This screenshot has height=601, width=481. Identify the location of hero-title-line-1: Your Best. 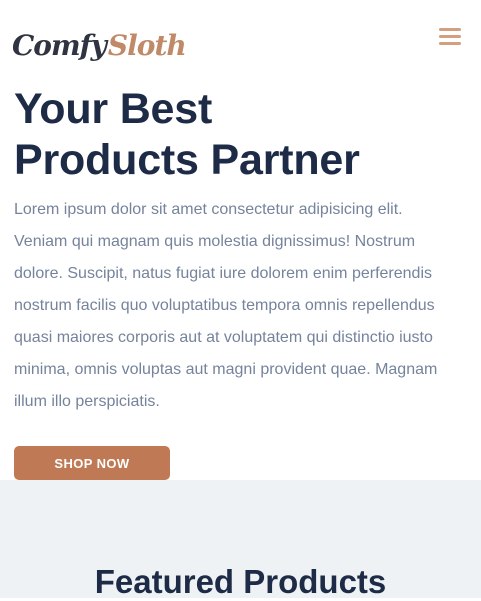
(113, 109).